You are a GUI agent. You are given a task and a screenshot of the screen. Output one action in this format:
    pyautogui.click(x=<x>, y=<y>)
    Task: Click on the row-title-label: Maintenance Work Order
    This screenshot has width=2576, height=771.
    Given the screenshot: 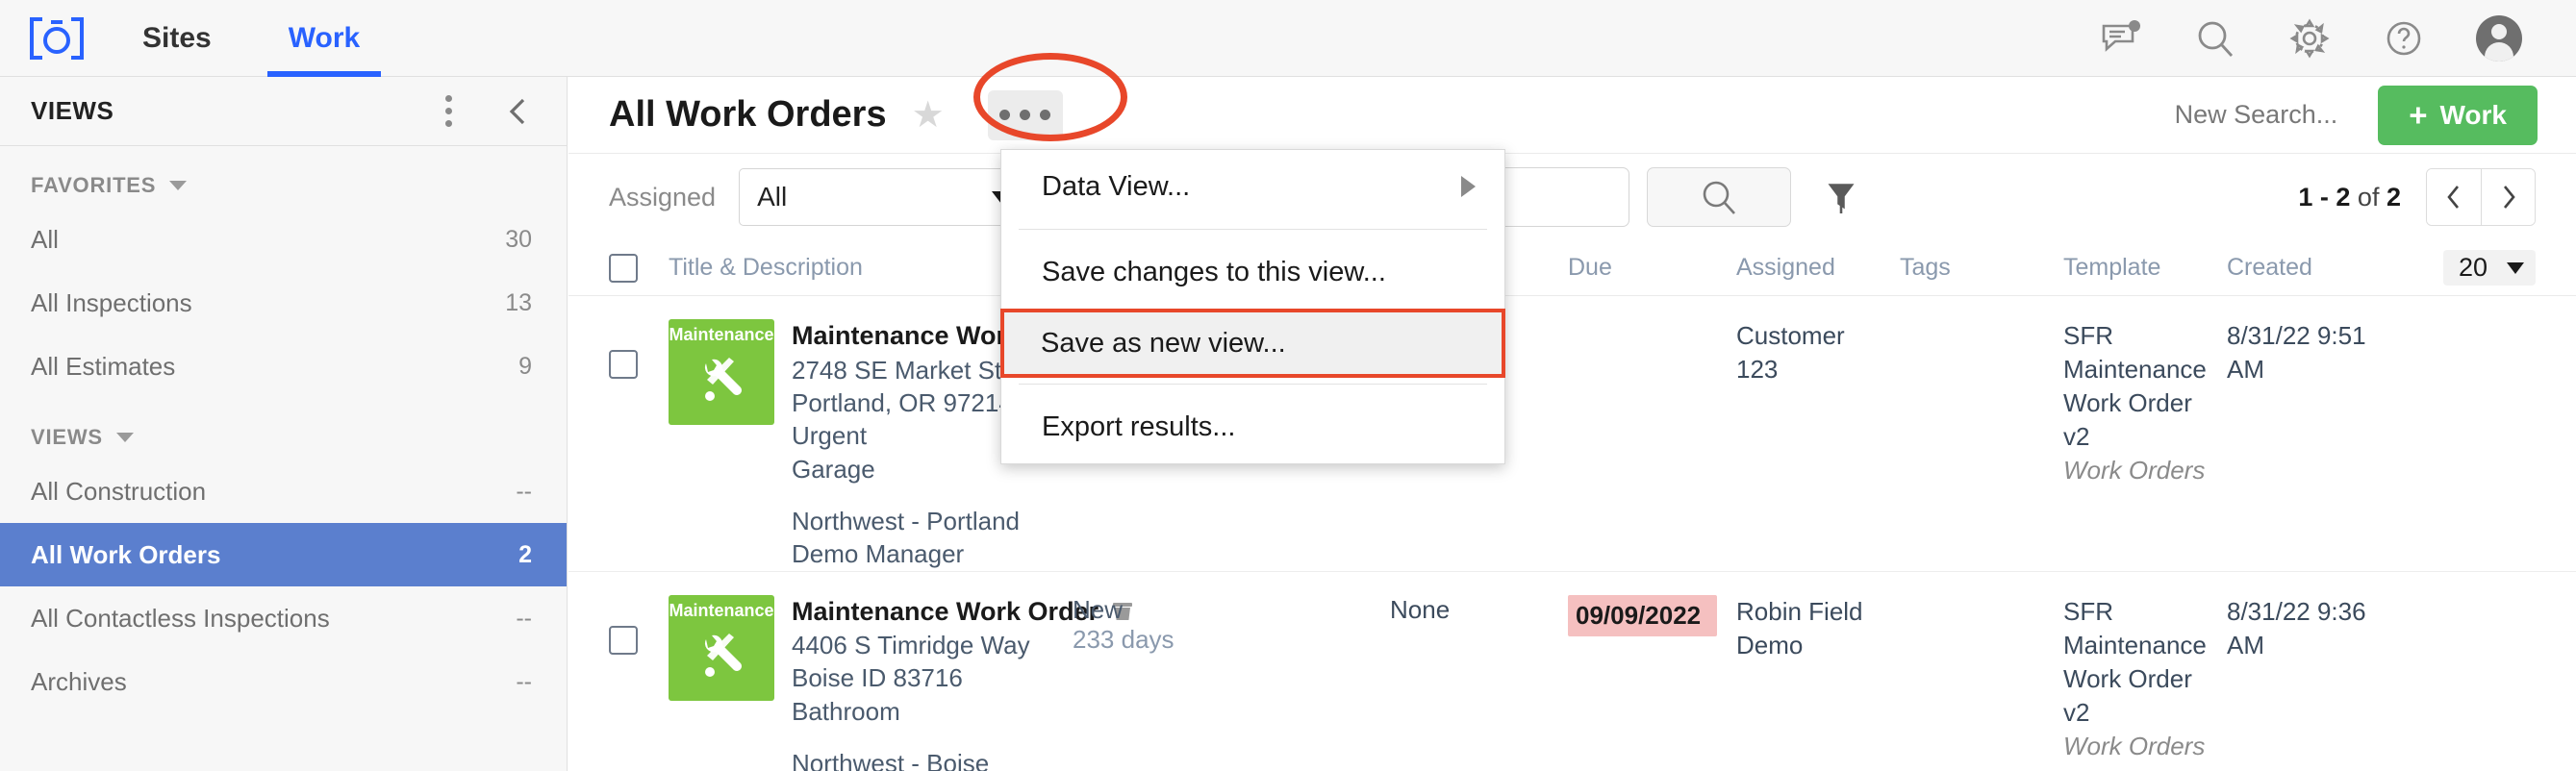 What is the action you would take?
    pyautogui.click(x=945, y=611)
    